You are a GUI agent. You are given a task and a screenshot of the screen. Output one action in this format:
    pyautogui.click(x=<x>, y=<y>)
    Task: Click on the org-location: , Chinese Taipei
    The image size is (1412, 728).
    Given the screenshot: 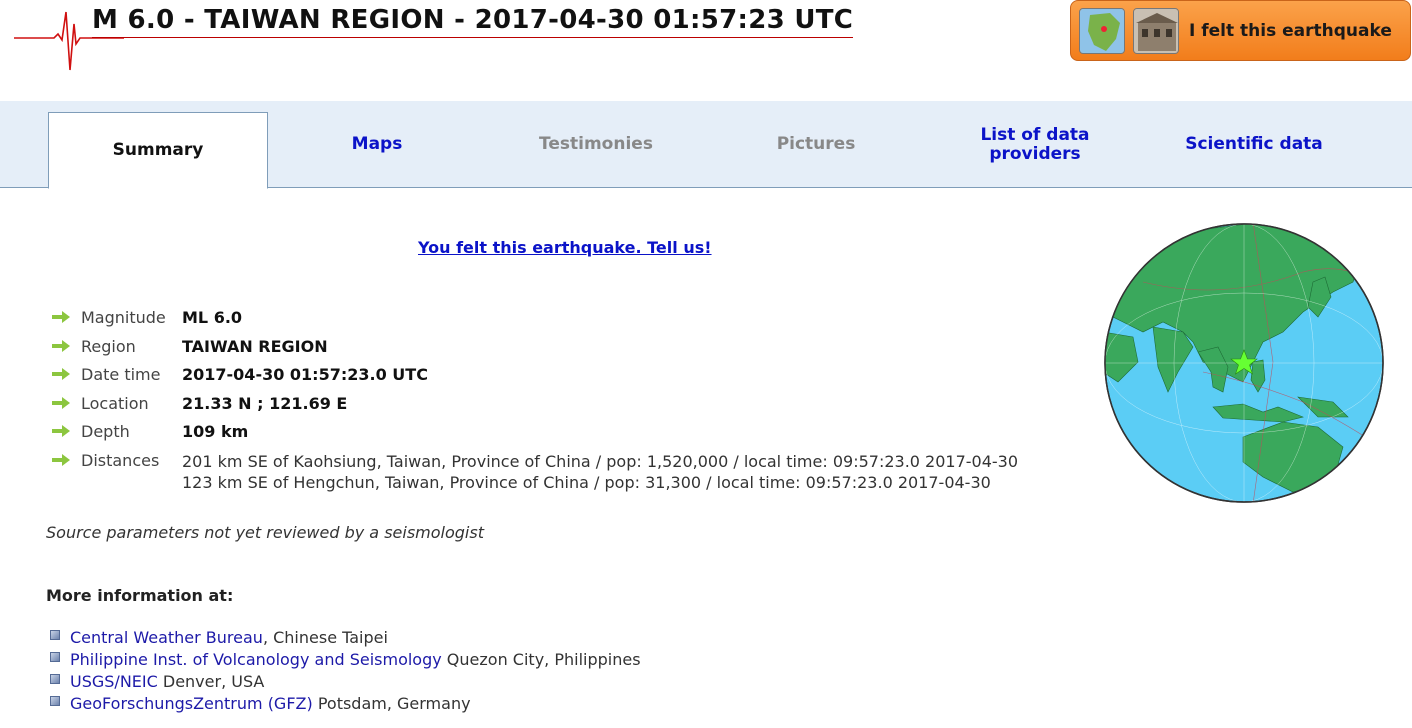 What is the action you would take?
    pyautogui.click(x=325, y=637)
    